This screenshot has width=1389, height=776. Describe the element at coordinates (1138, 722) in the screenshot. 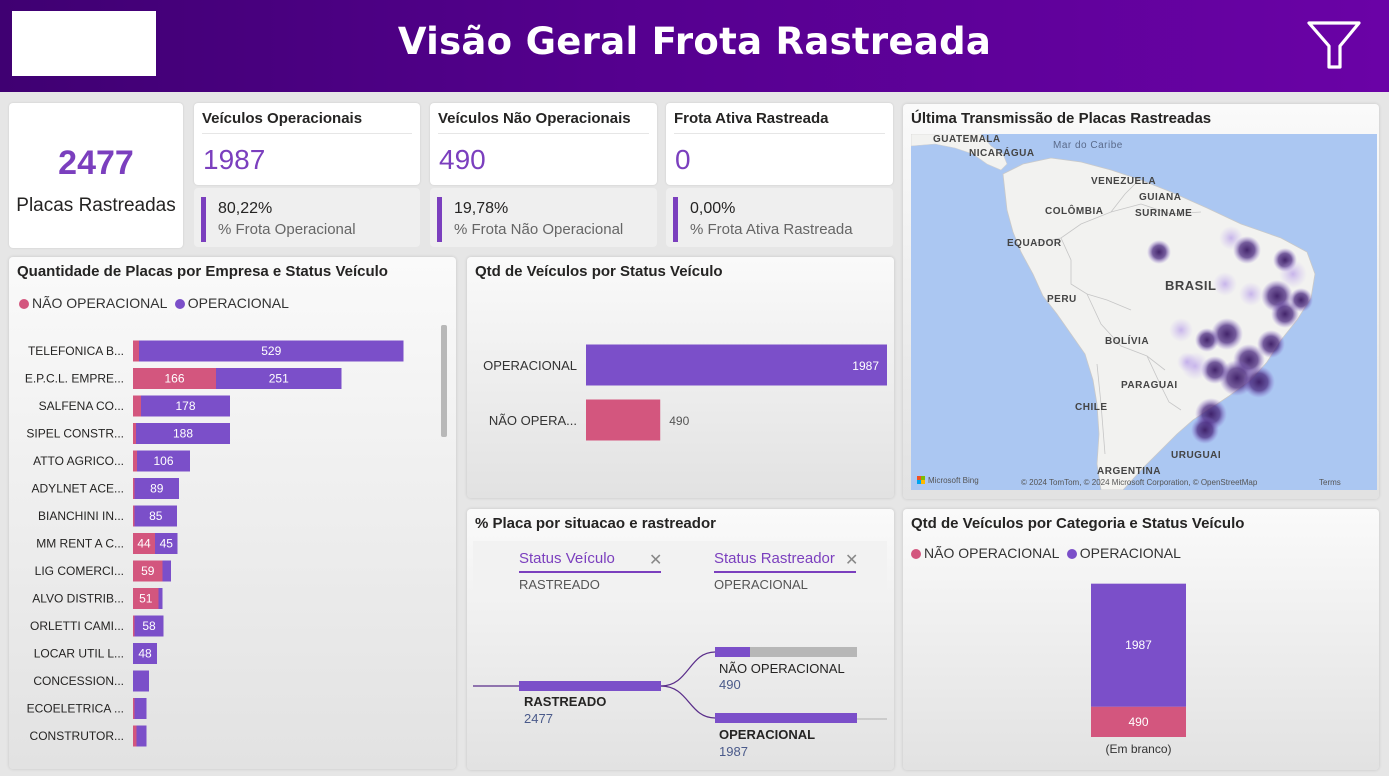

I see `data-label: 490` at that location.